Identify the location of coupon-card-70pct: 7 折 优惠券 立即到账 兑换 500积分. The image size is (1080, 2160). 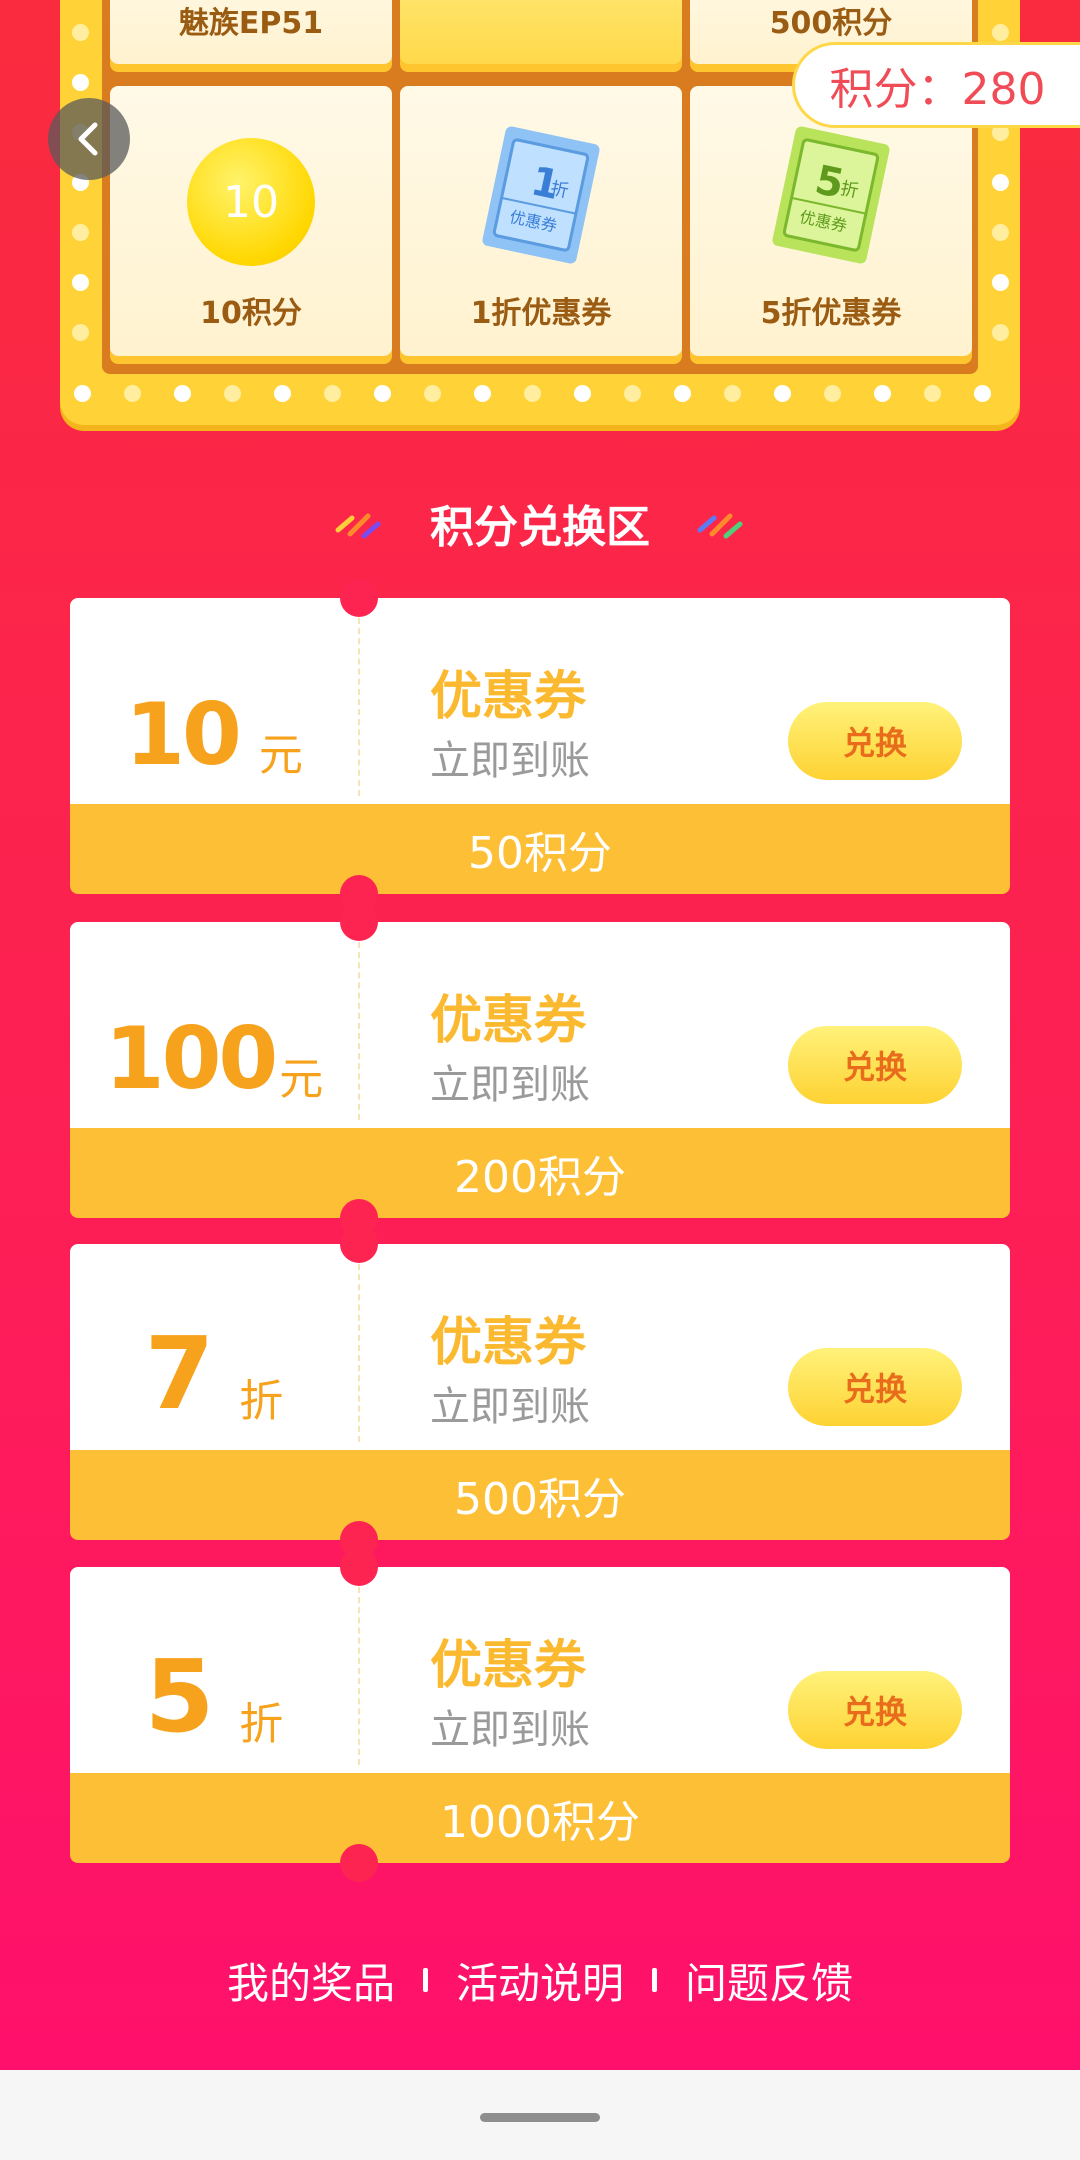
(540, 1392).